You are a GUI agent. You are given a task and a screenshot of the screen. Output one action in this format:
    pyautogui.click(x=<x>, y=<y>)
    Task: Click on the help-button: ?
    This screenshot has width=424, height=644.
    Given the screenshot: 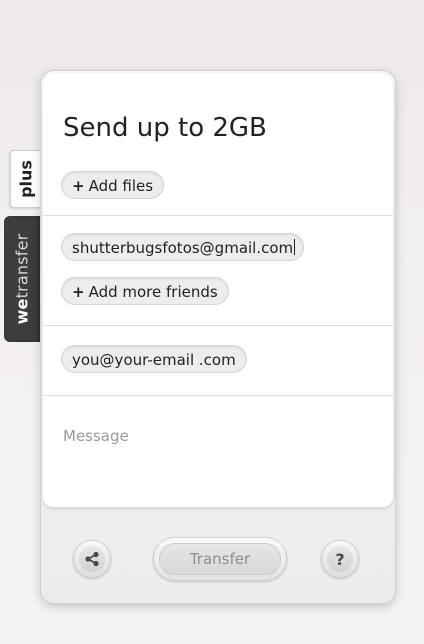 What is the action you would take?
    pyautogui.click(x=340, y=559)
    